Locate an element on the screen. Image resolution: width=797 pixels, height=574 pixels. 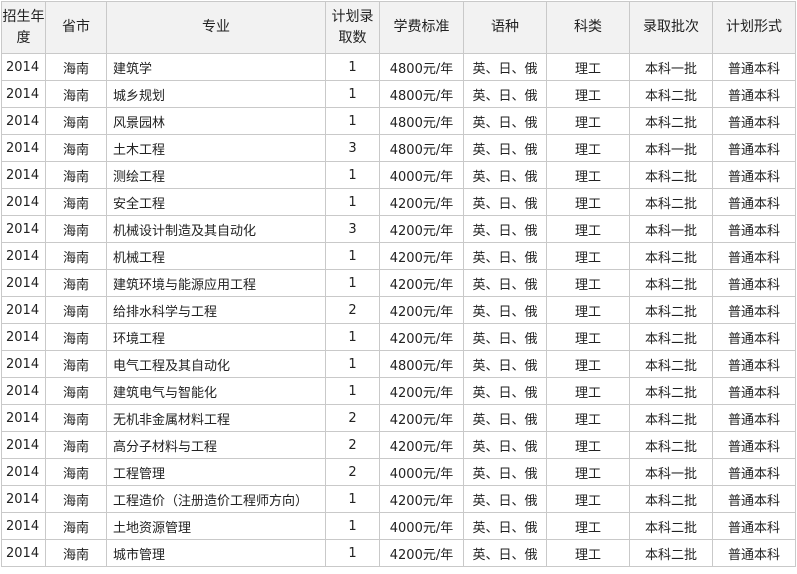
header-province: 省市 is located at coordinates (76, 27).